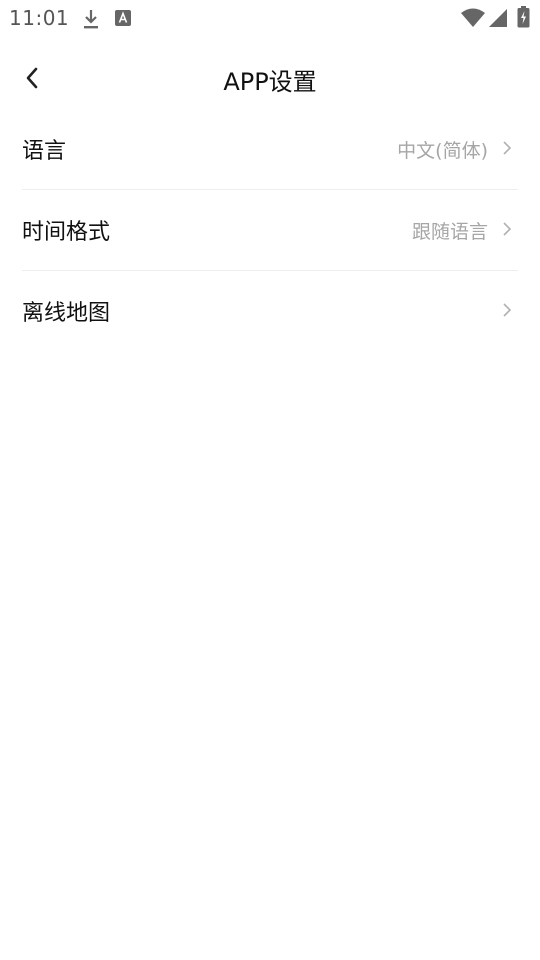 This screenshot has height=960, width=540. Describe the element at coordinates (270, 18) in the screenshot. I see `status-bar: 11:01` at that location.